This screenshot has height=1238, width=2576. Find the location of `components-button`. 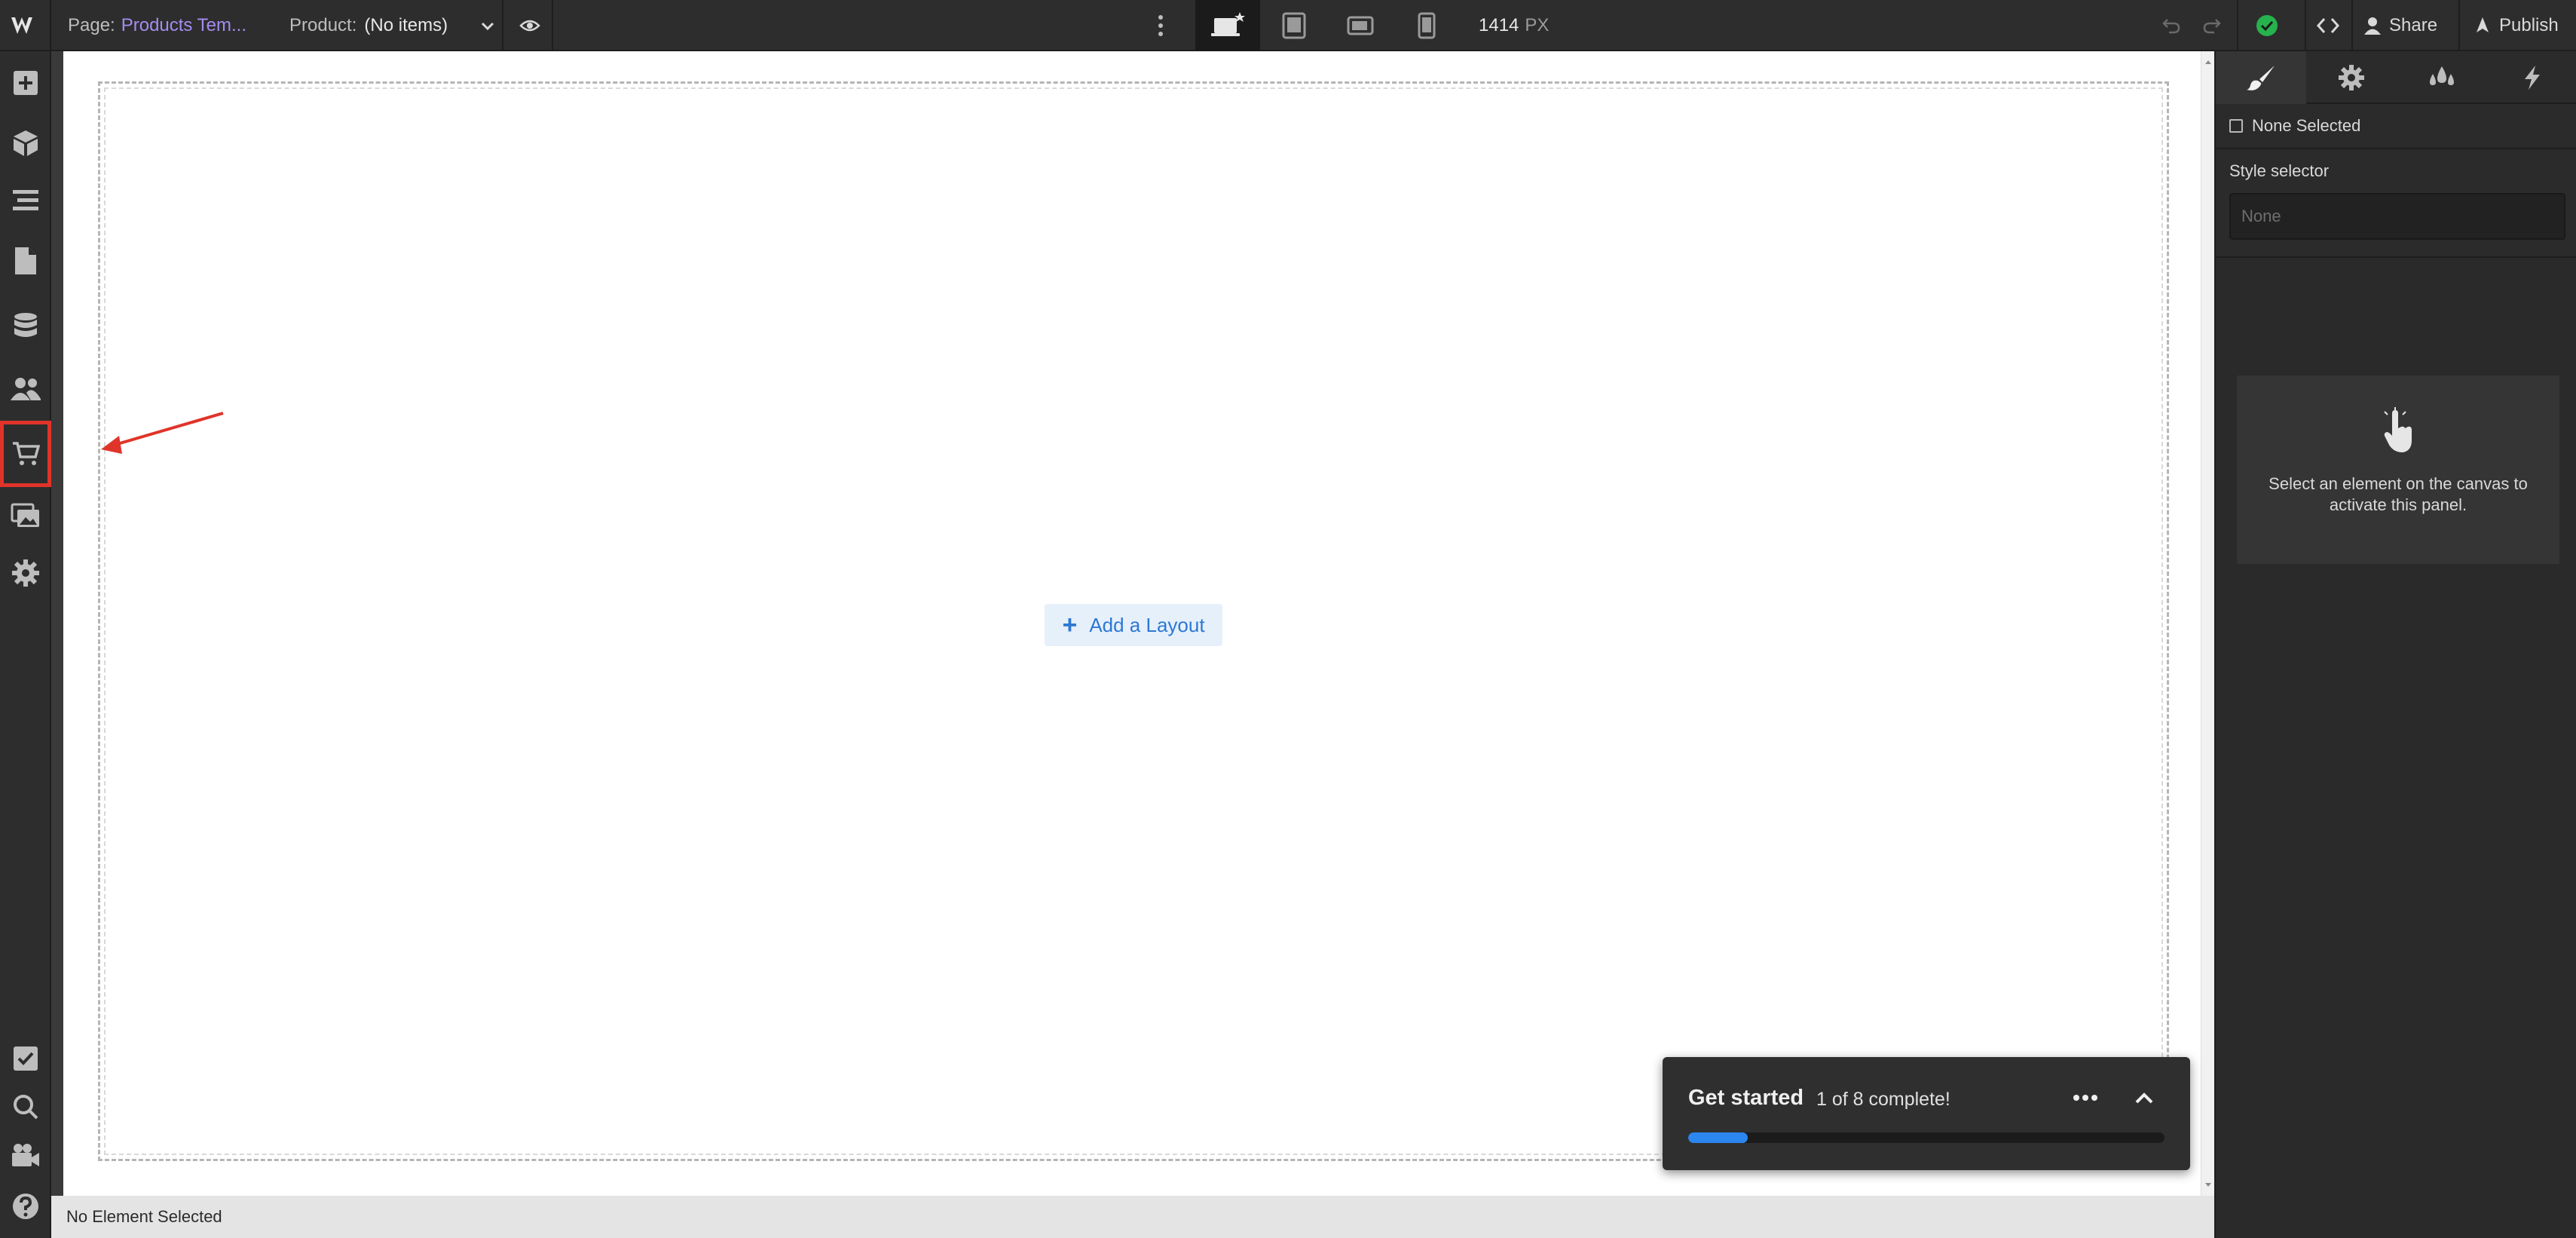

components-button is located at coordinates (25, 143).